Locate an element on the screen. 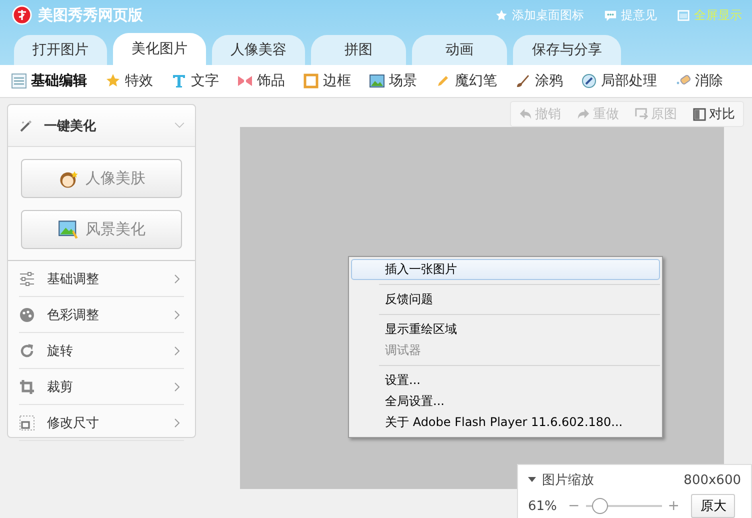 This screenshot has width=752, height=518. rotate-icon is located at coordinates (27, 350).